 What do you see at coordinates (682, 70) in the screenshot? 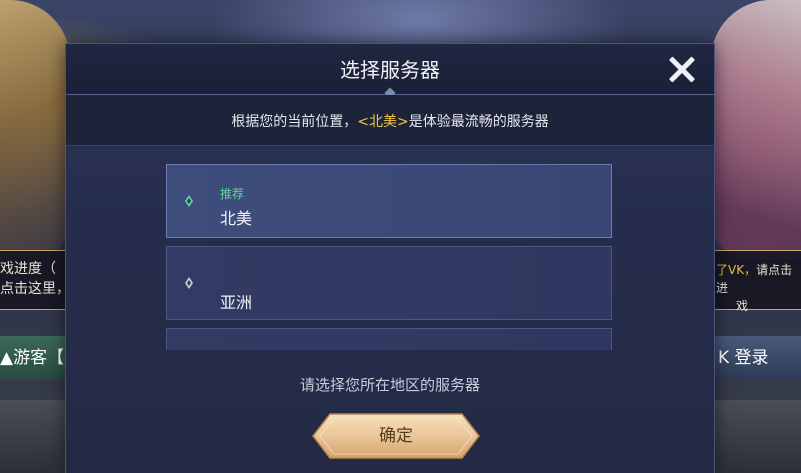
I see `close-icon` at bounding box center [682, 70].